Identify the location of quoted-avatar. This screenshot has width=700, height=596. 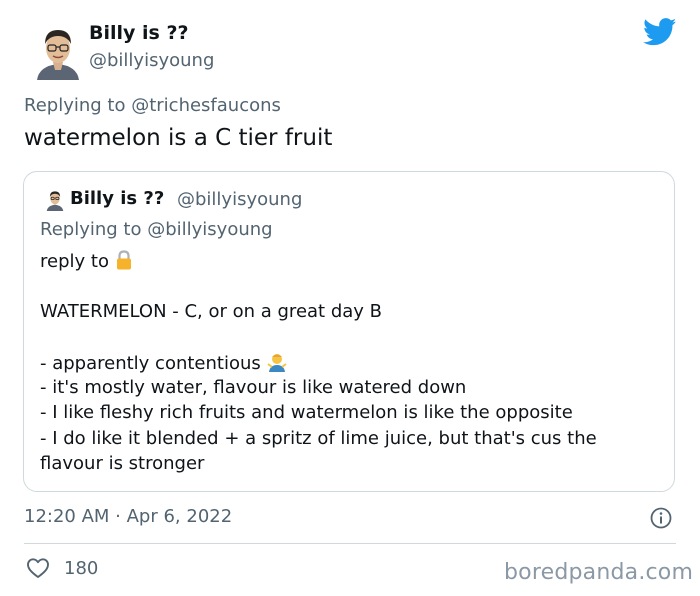
(55, 200).